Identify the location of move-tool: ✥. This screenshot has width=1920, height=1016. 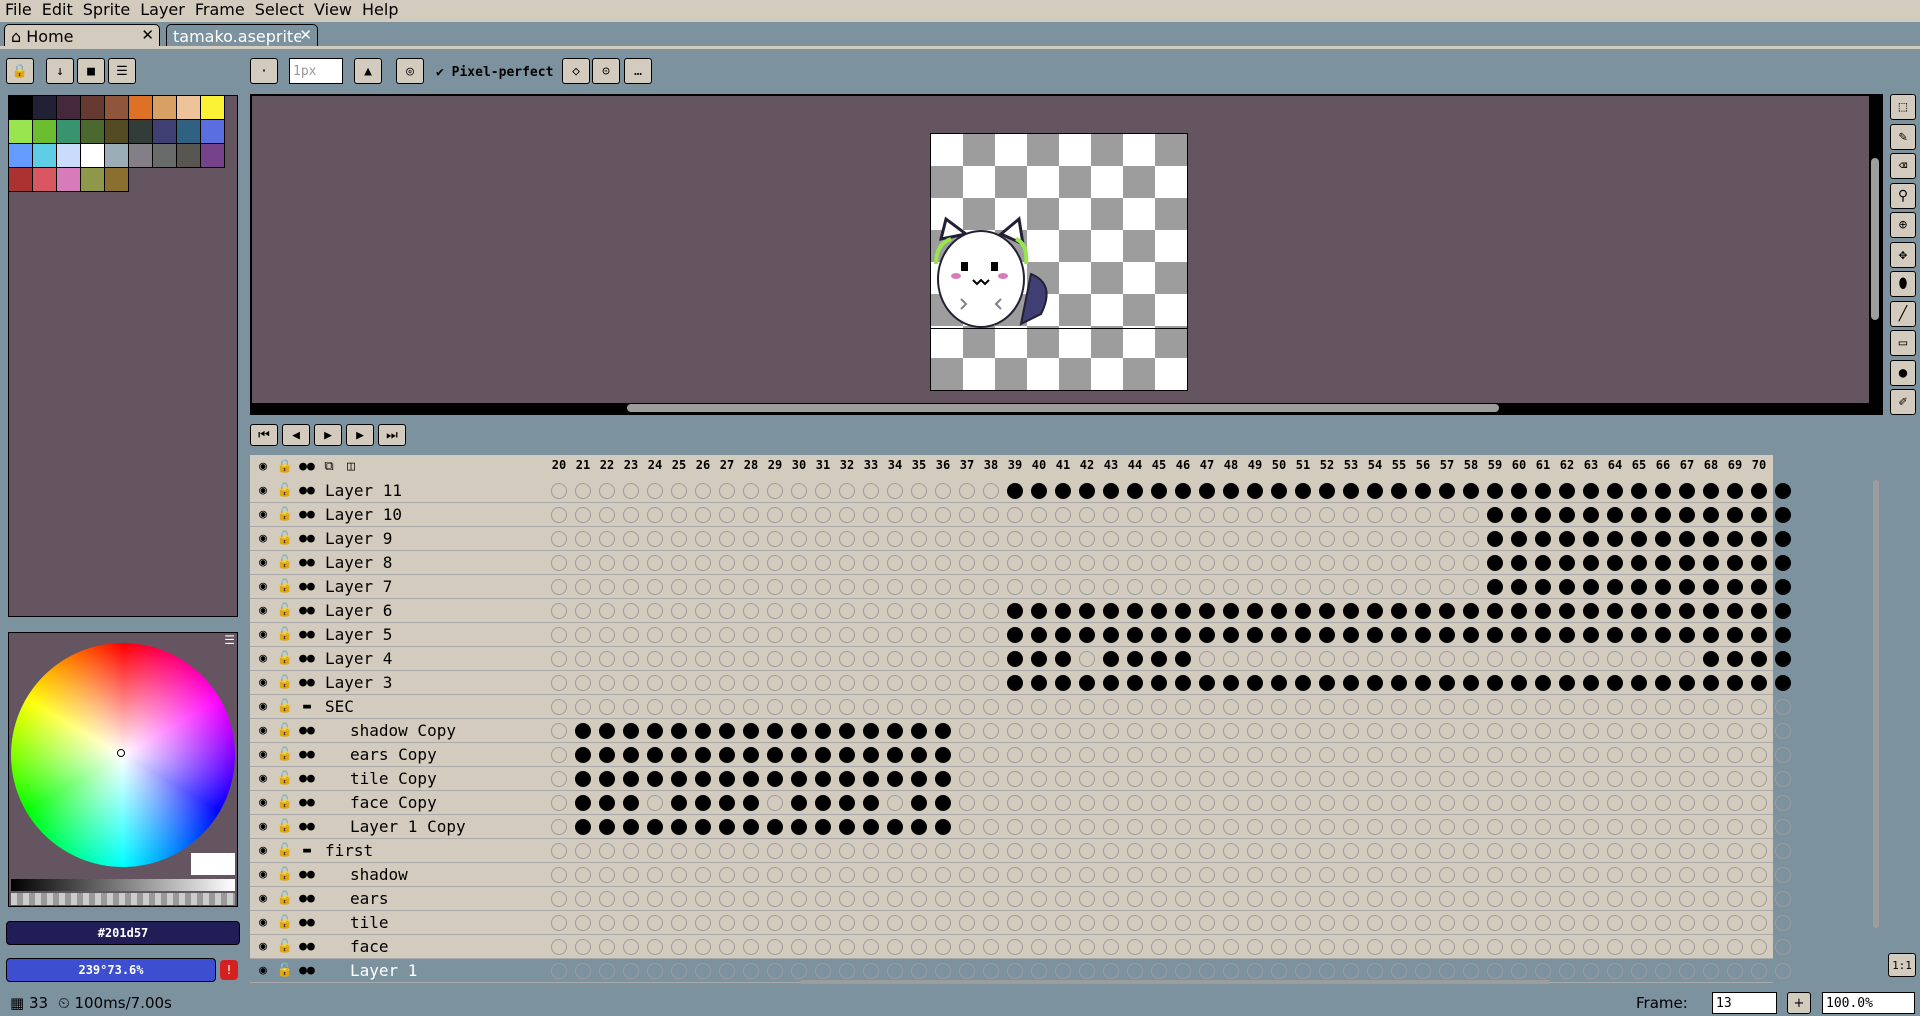
(1903, 254).